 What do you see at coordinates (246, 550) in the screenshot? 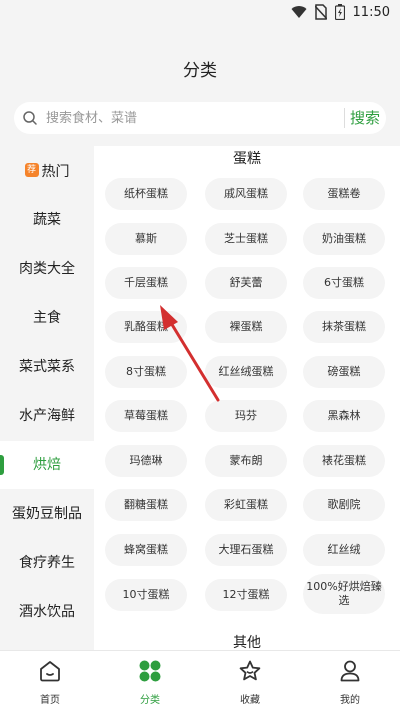
I see `chip-item: 大理石蛋糕` at bounding box center [246, 550].